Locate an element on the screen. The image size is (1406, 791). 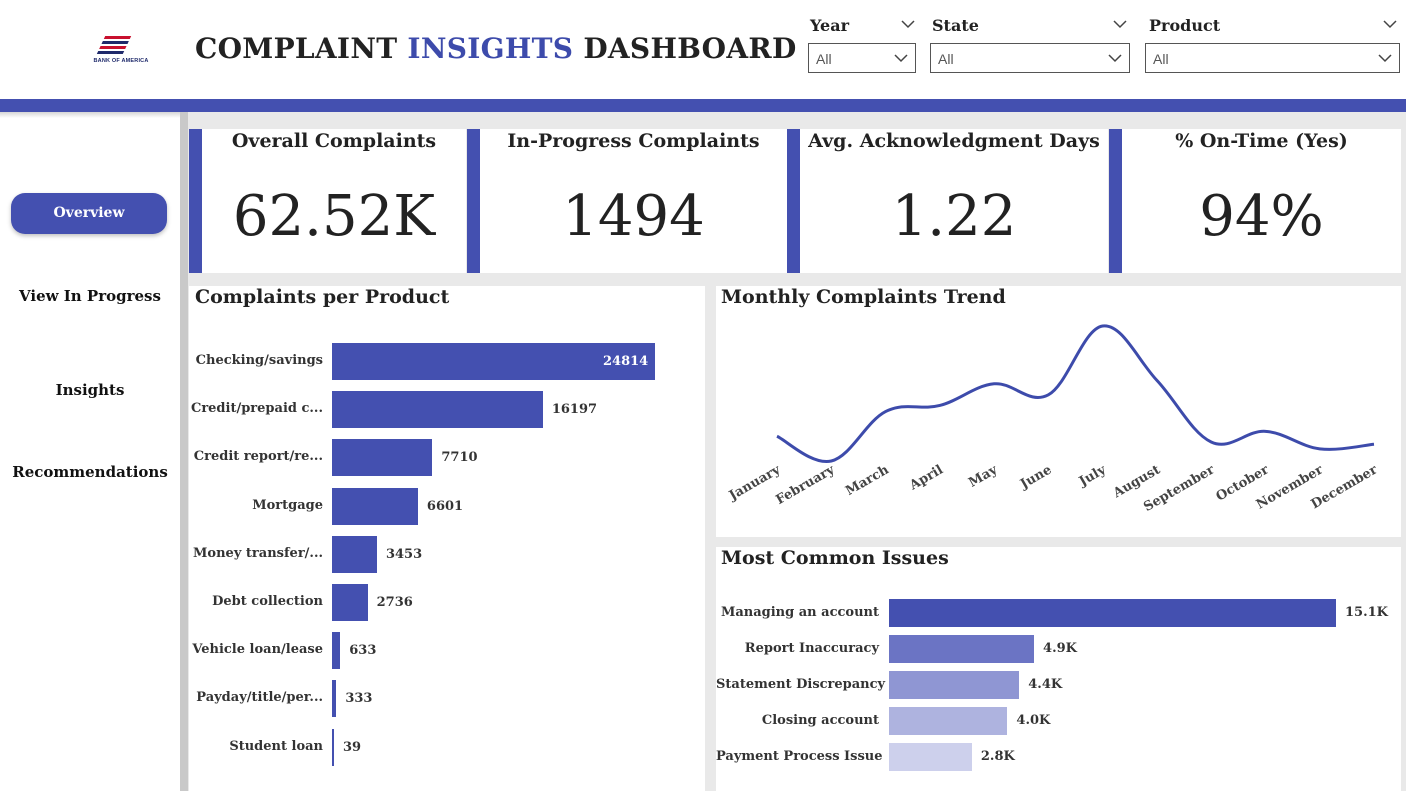
chart-title: Complaints per Product is located at coordinates (322, 297).